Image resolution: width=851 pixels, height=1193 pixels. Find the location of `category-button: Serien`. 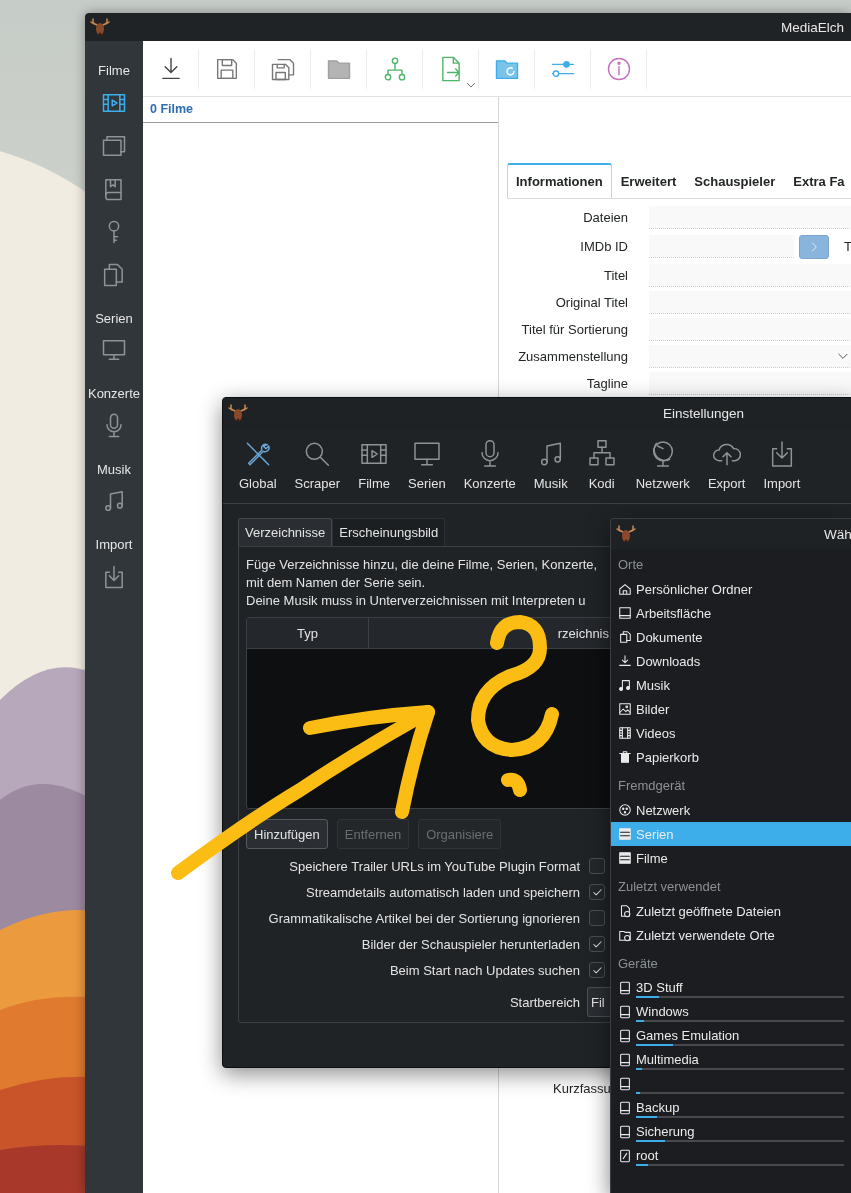

category-button: Serien is located at coordinates (427, 470).